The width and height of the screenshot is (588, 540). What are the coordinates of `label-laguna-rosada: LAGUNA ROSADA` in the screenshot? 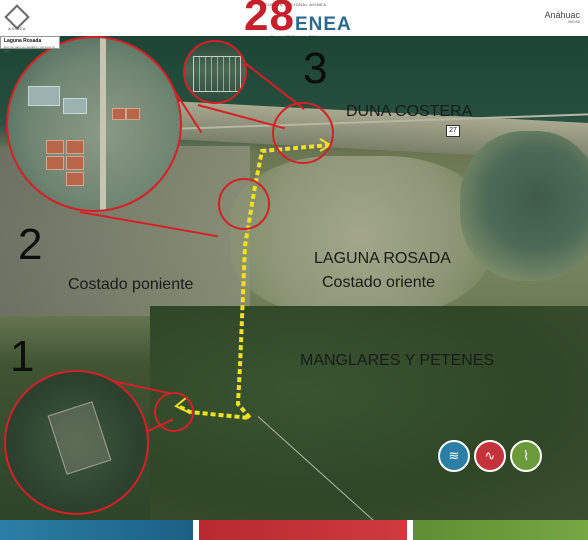 It's located at (382, 258).